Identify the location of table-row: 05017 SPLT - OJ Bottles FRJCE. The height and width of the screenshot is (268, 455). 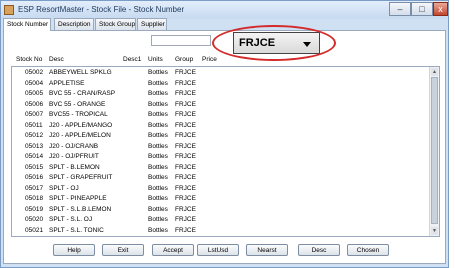
(221, 189).